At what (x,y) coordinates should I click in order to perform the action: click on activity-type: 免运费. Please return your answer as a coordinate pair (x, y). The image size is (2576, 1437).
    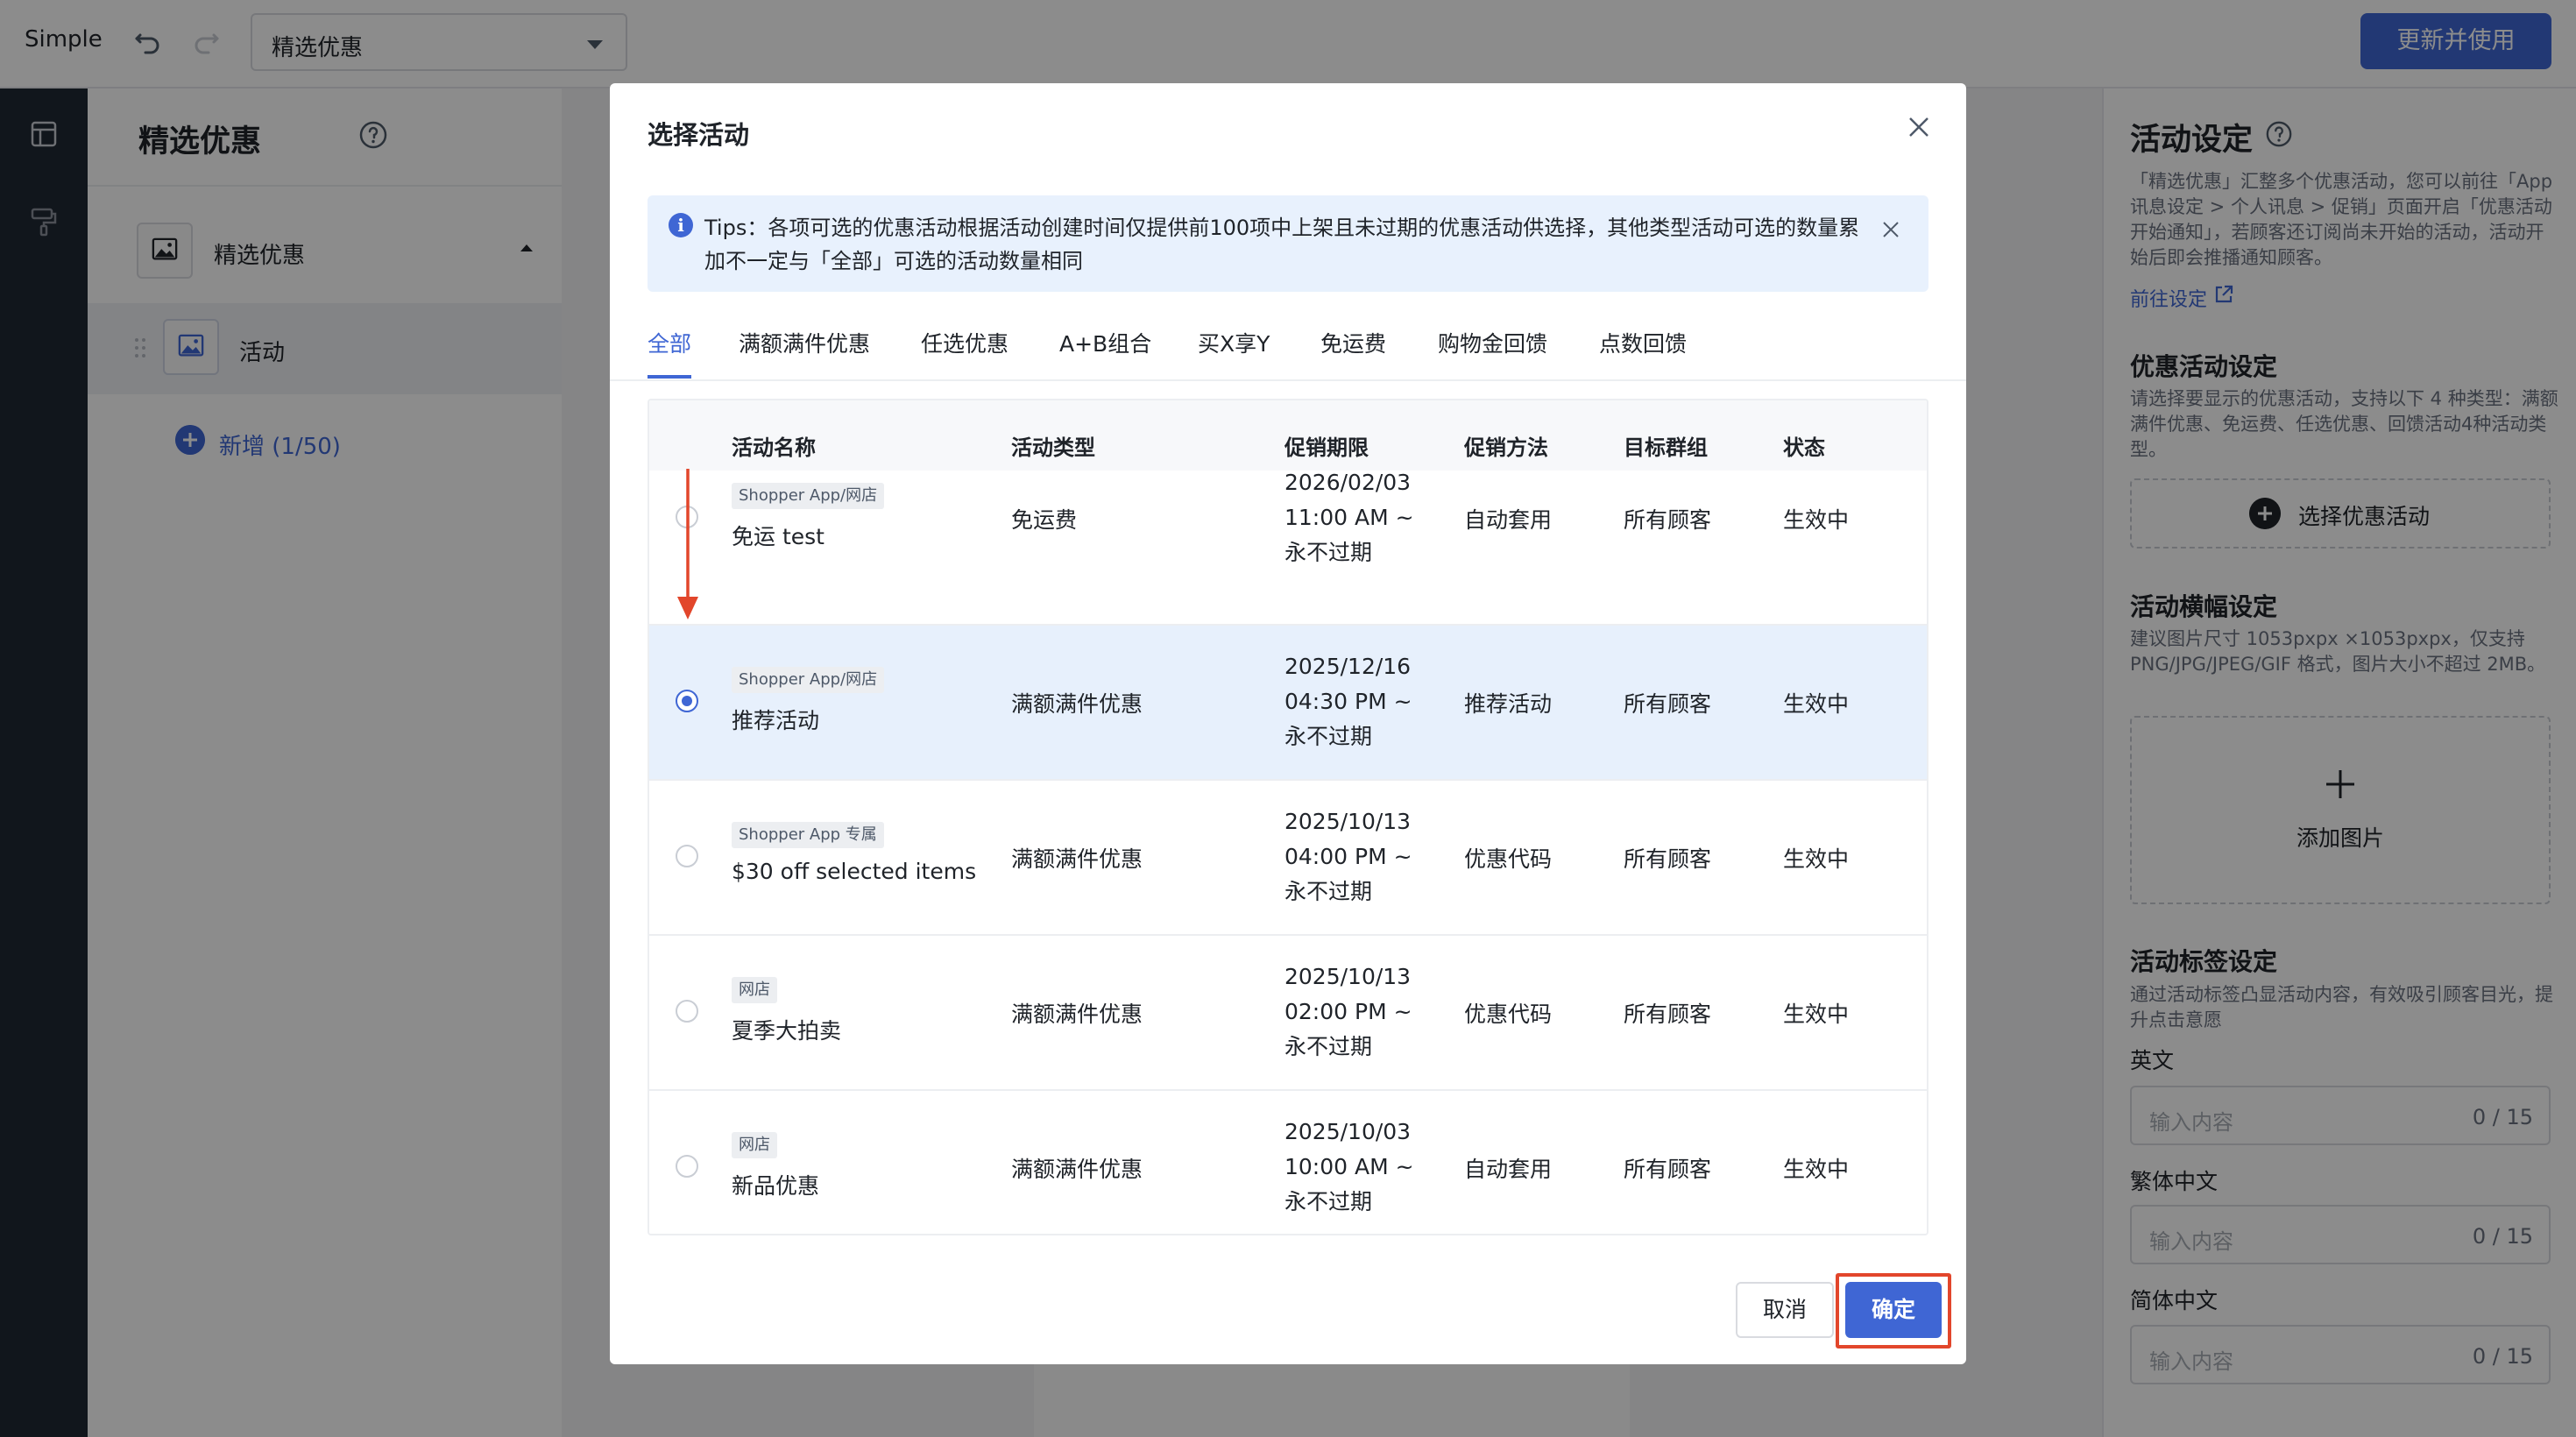
    Looking at the image, I should click on (1044, 520).